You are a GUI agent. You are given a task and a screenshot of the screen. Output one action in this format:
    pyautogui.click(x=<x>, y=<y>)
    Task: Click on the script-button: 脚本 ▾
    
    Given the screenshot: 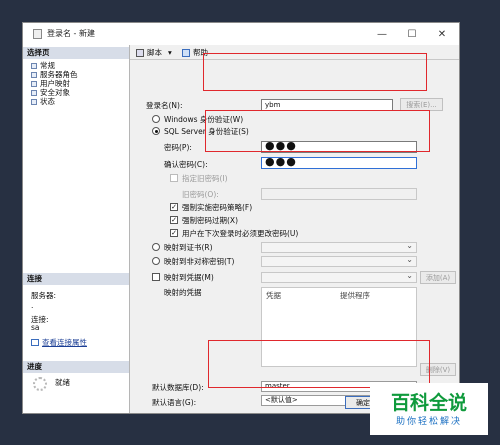 What is the action you would take?
    pyautogui.click(x=154, y=52)
    